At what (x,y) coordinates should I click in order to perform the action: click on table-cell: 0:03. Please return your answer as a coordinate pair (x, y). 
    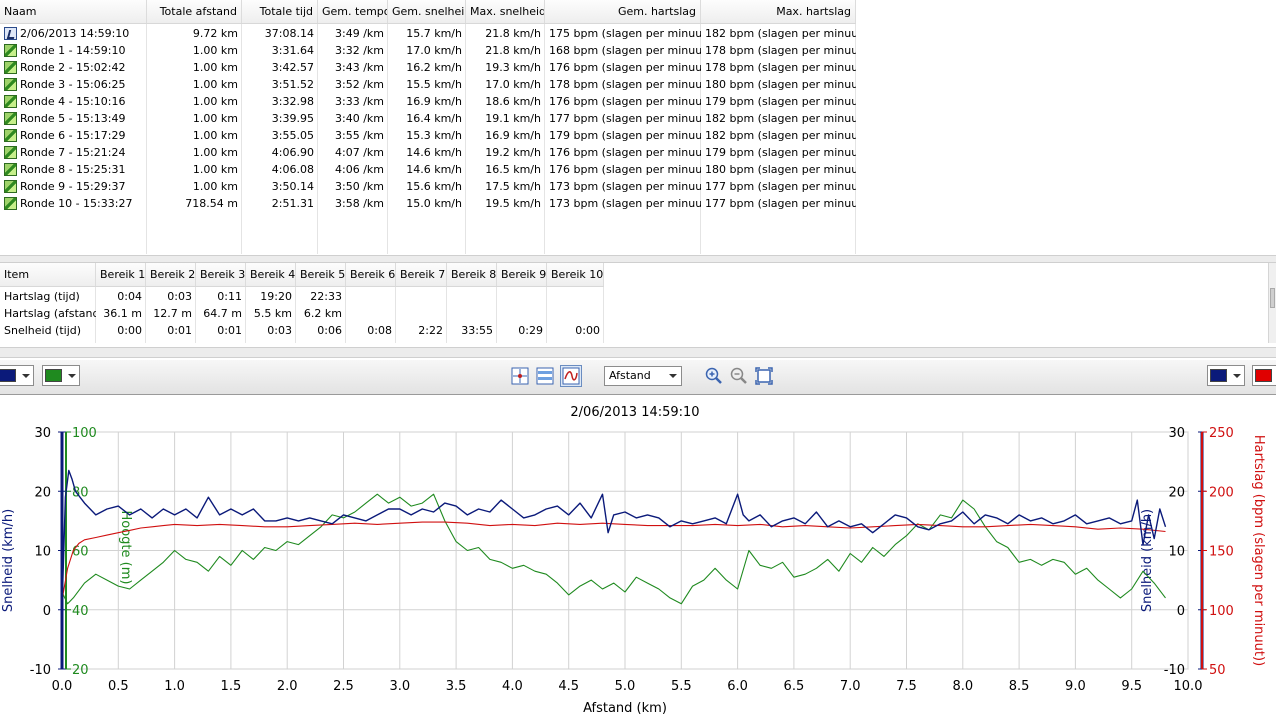
    Looking at the image, I should click on (279, 330).